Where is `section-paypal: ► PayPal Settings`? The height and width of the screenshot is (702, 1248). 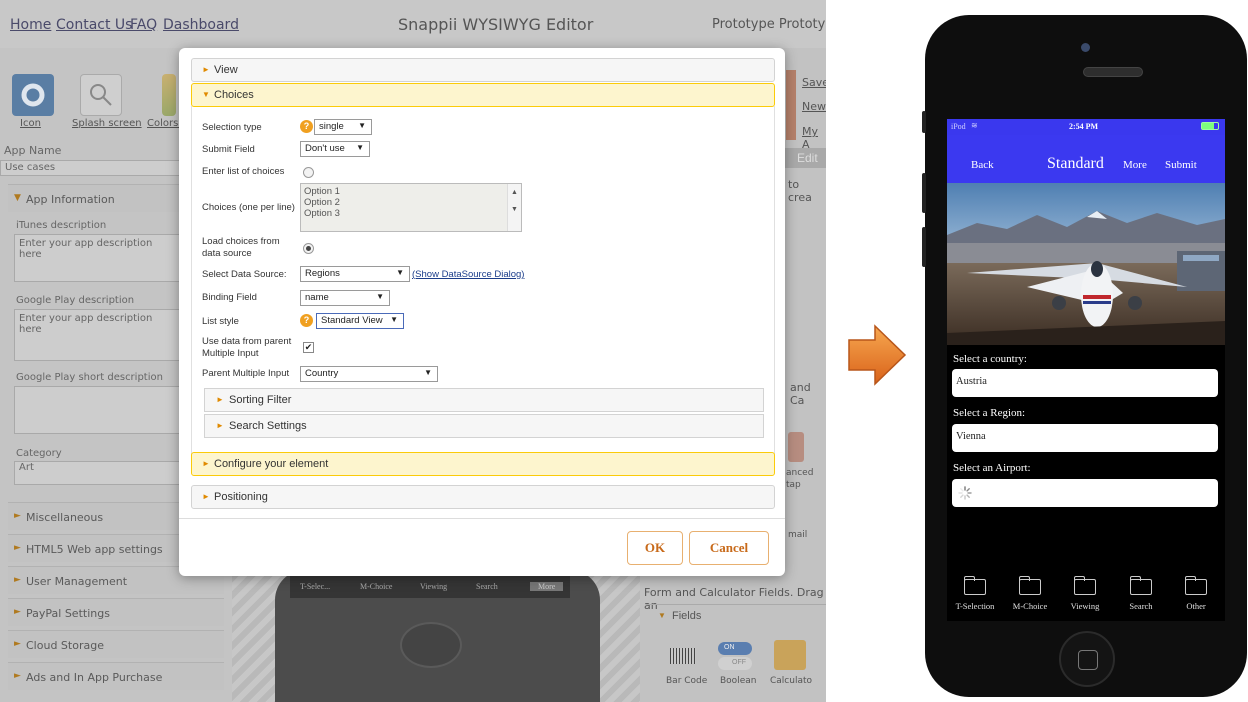 section-paypal: ► PayPal Settings is located at coordinates (116, 612).